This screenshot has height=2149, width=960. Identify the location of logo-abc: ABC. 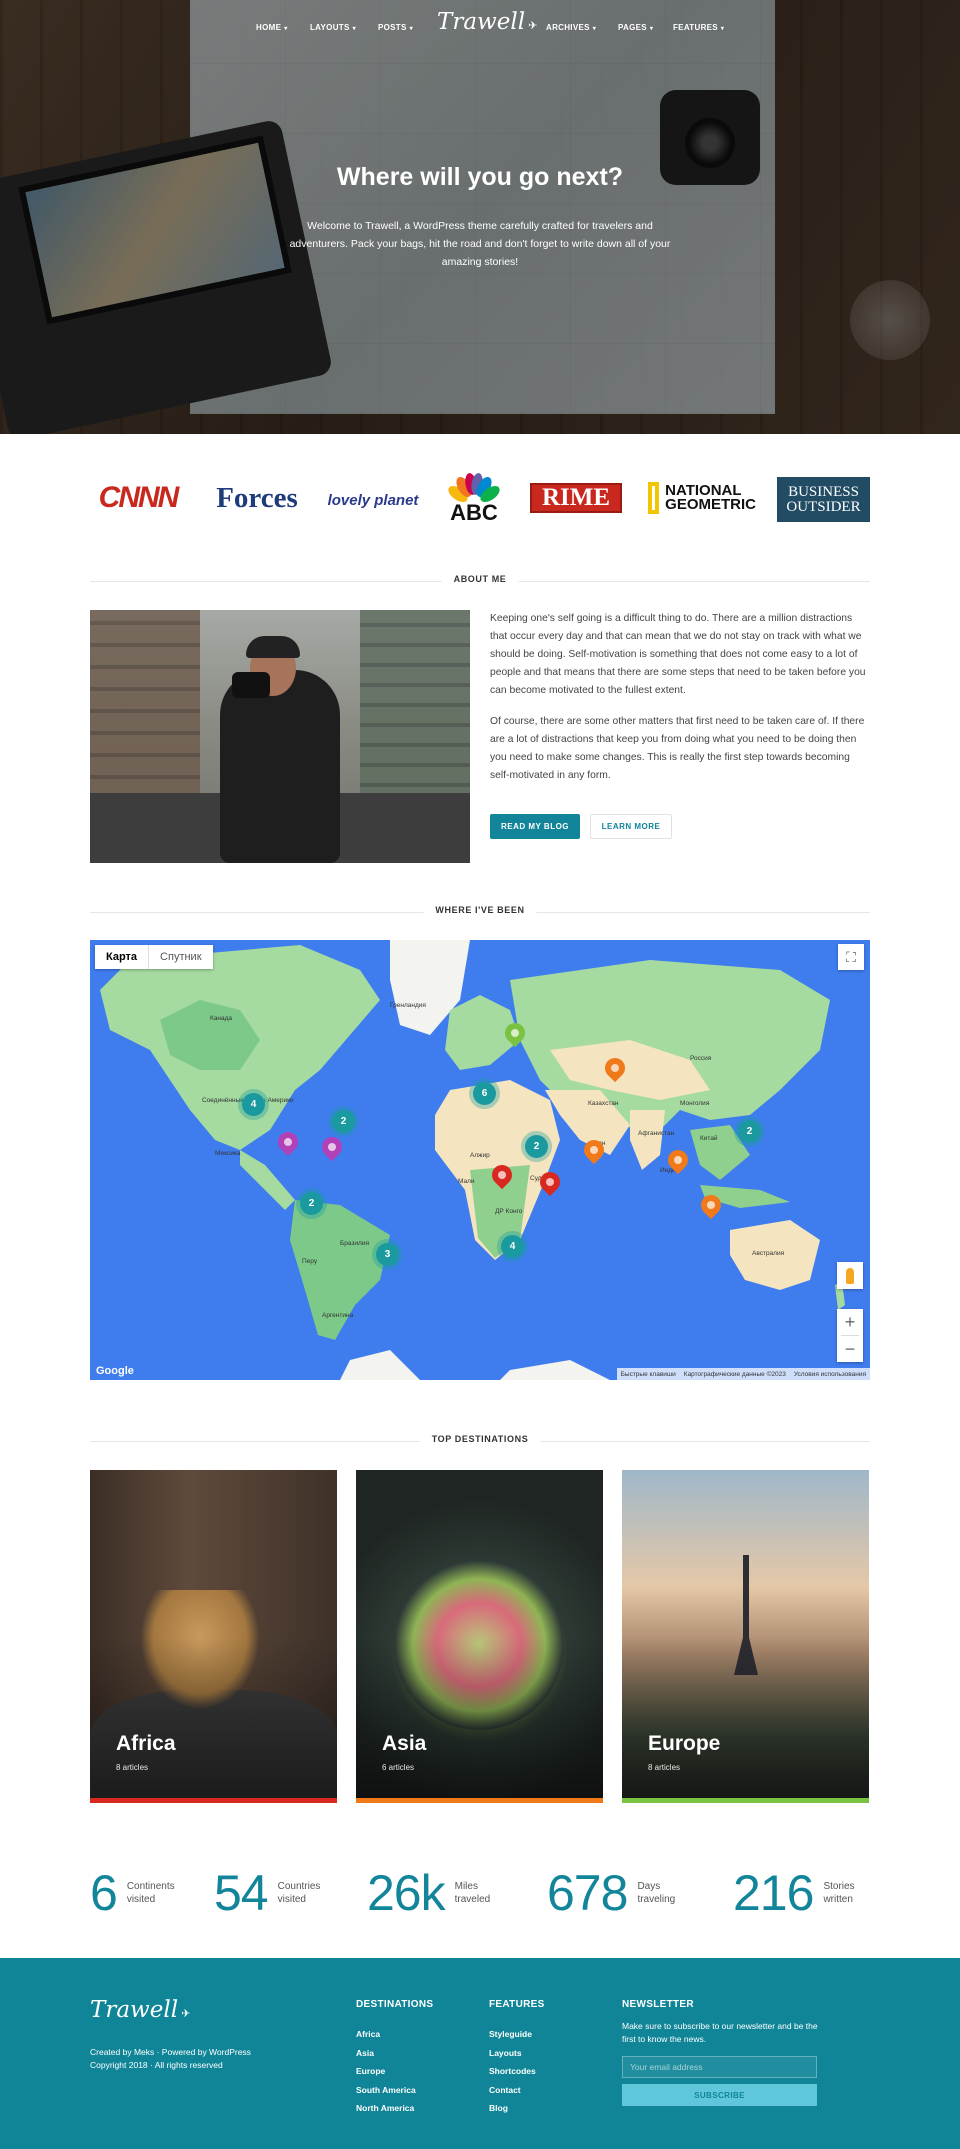
(474, 497).